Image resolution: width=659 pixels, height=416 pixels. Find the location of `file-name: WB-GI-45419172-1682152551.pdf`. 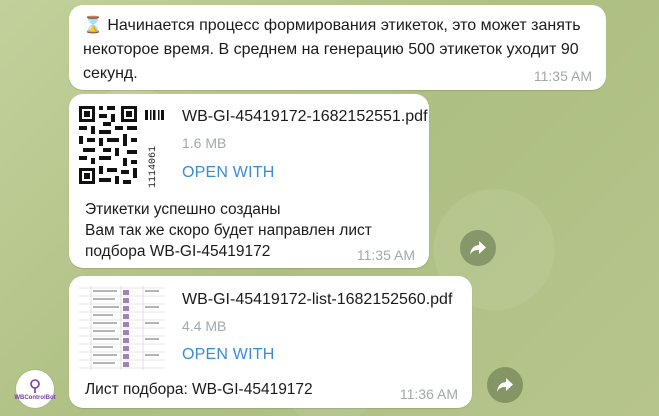

file-name: WB-GI-45419172-1682152551.pdf is located at coordinates (305, 117).